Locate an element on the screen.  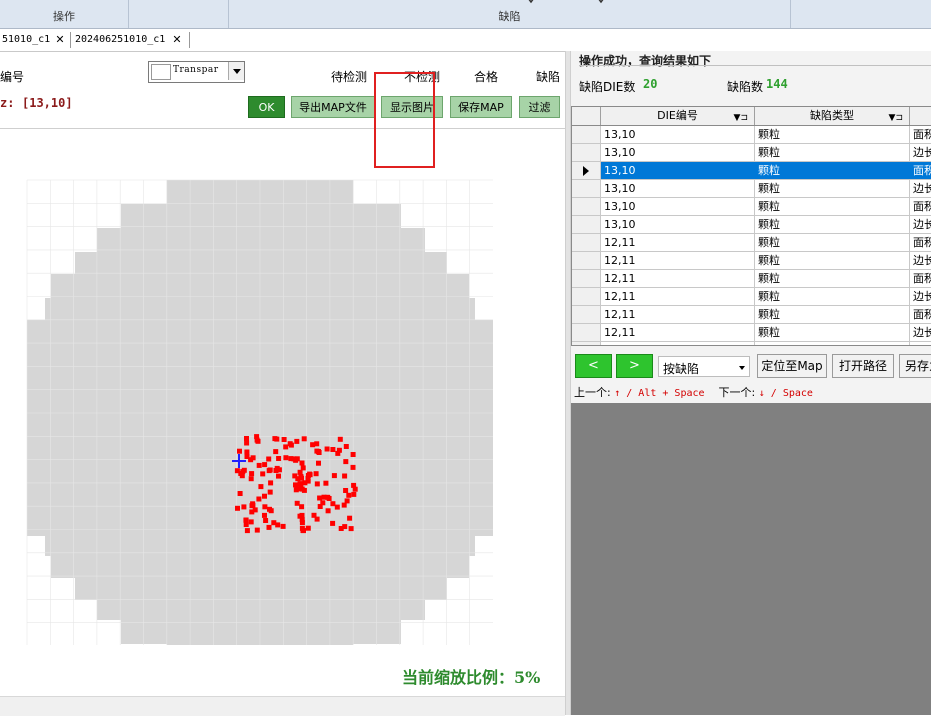
column-header-die: DIE编号 ▼⊐ is located at coordinates (678, 116).